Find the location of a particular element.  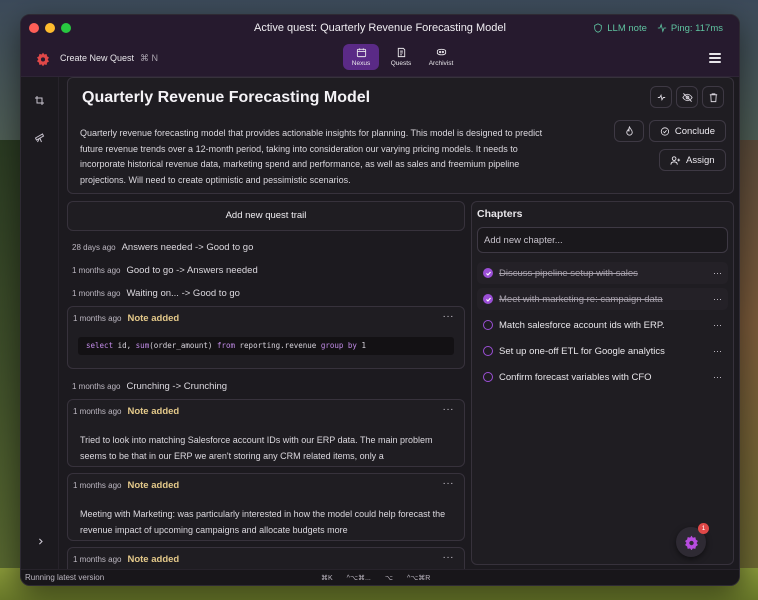

link-button is located at coordinates (661, 97).